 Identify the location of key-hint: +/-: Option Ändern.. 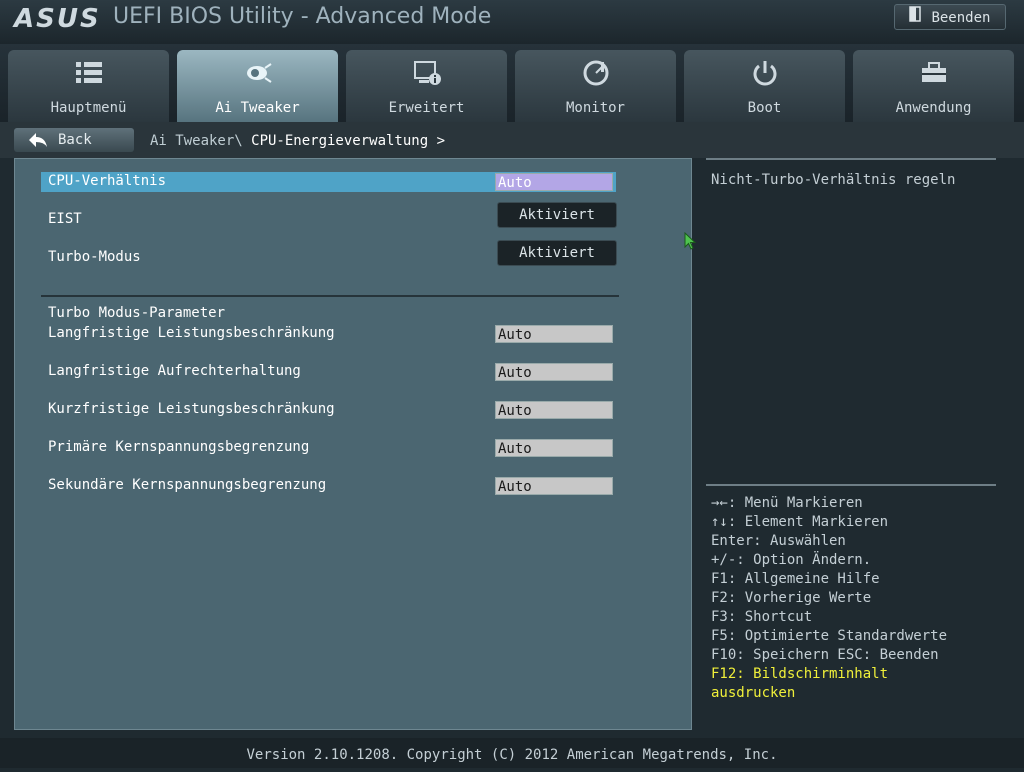
(791, 560).